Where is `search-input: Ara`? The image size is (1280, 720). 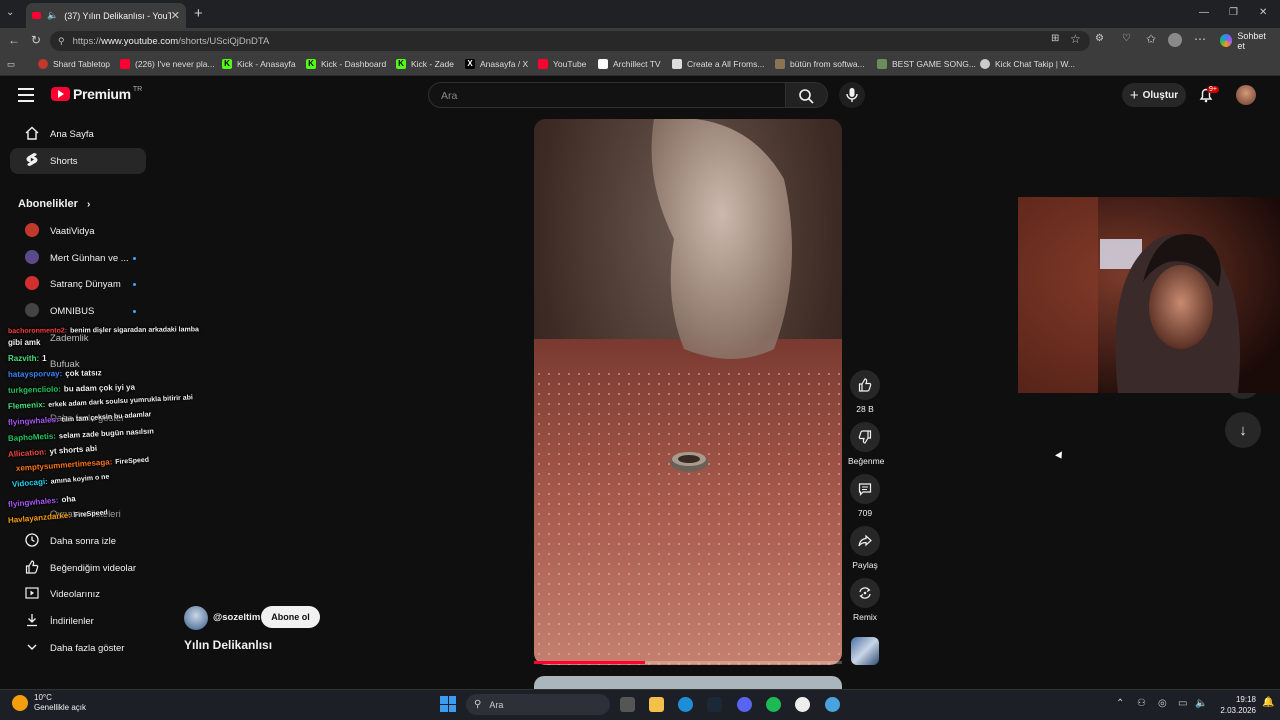 search-input: Ara is located at coordinates (607, 95).